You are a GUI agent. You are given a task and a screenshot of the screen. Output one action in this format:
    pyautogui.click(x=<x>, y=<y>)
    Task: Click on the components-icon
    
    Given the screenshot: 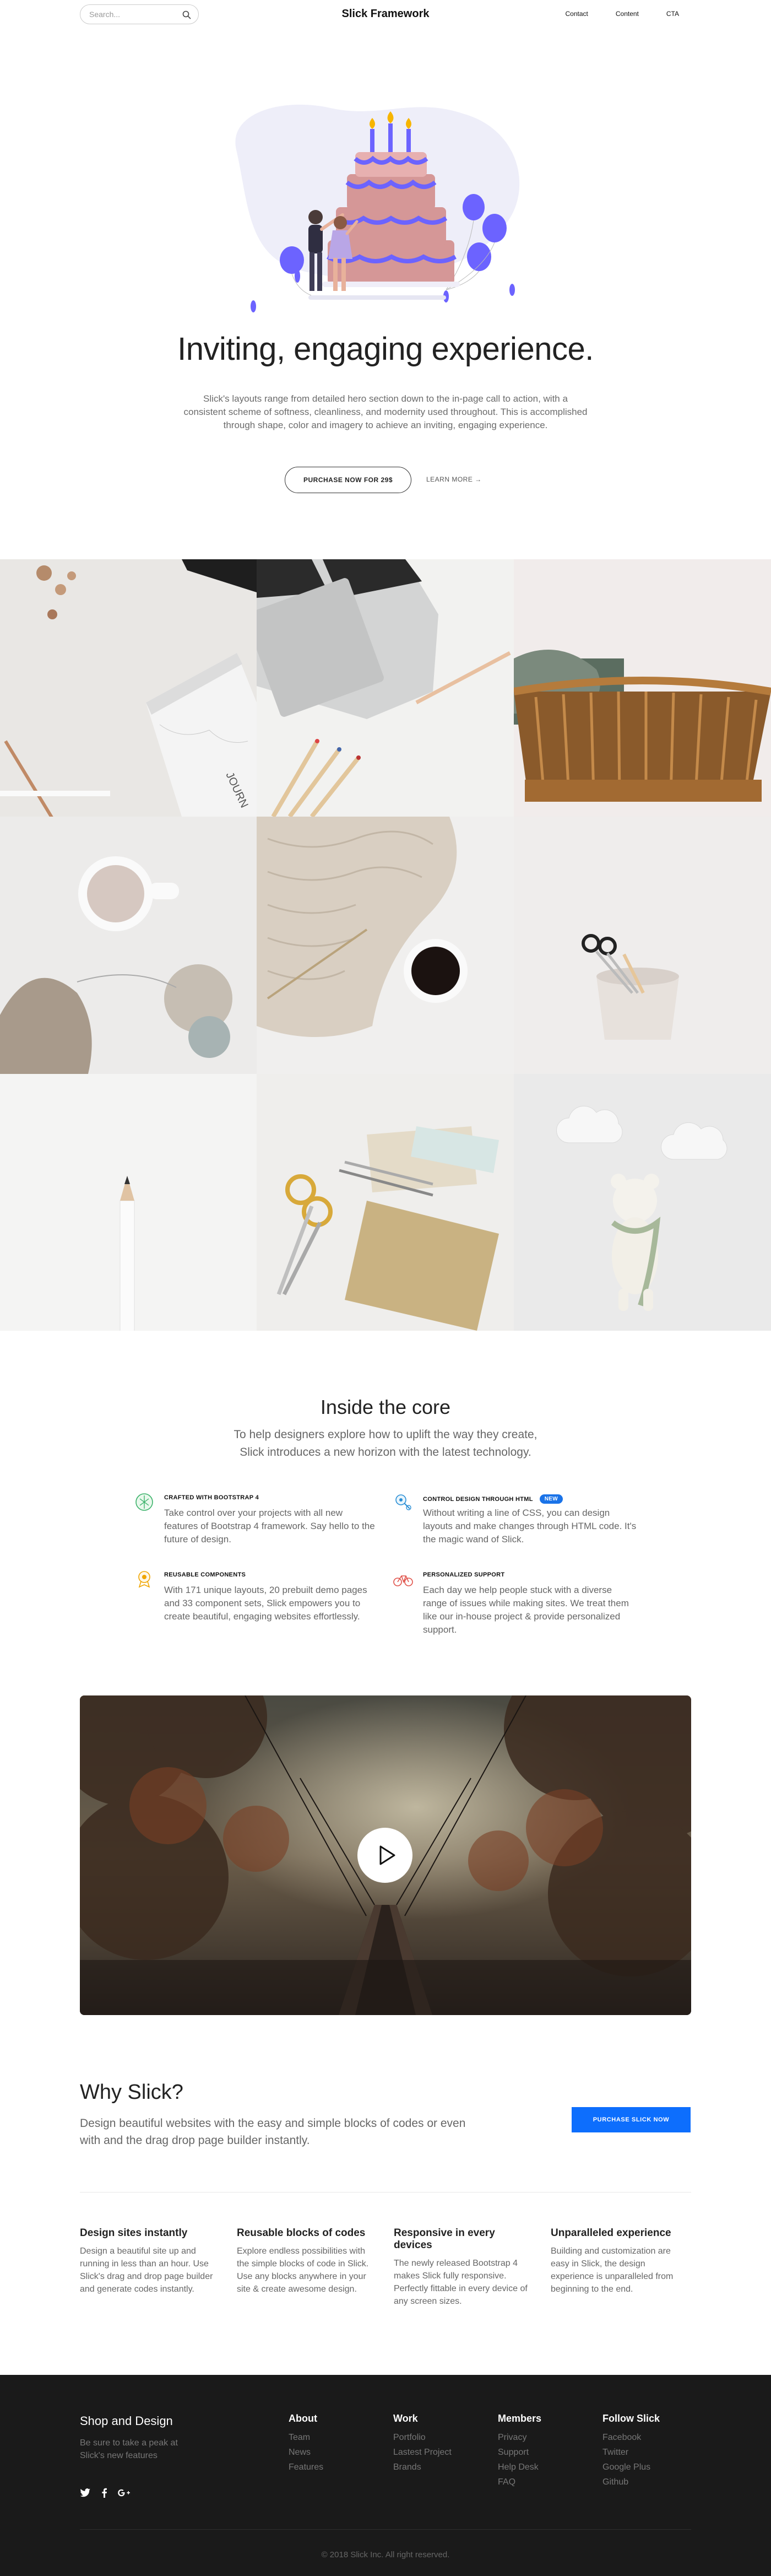 What is the action you would take?
    pyautogui.click(x=144, y=1579)
    